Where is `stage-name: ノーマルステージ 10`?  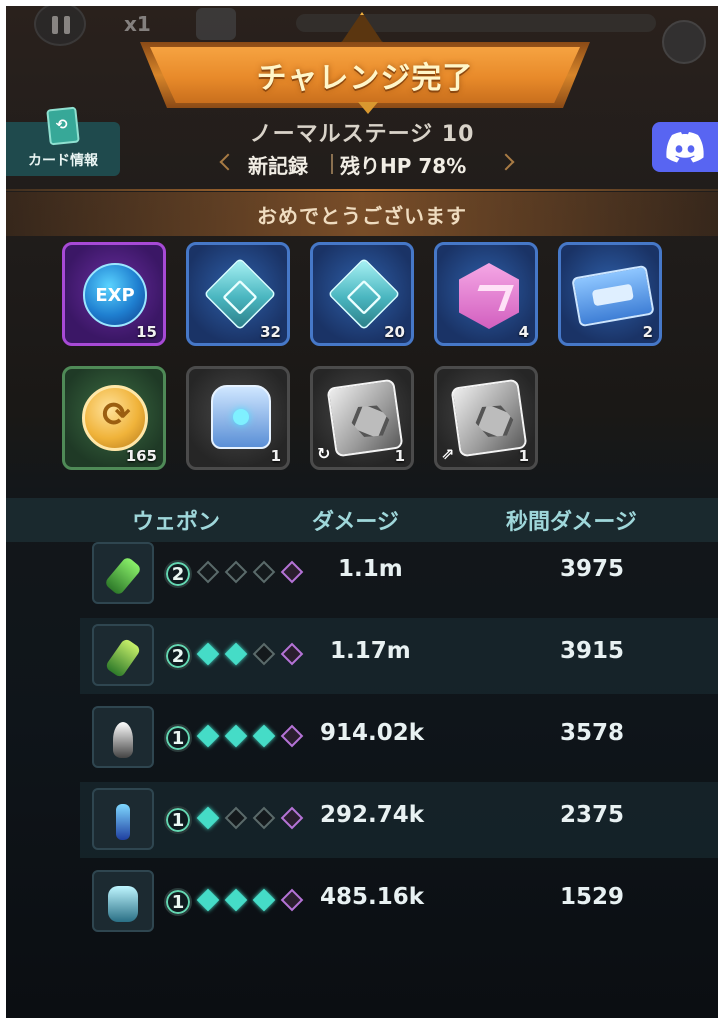
stage-name: ノーマルステージ 10 is located at coordinates (362, 134).